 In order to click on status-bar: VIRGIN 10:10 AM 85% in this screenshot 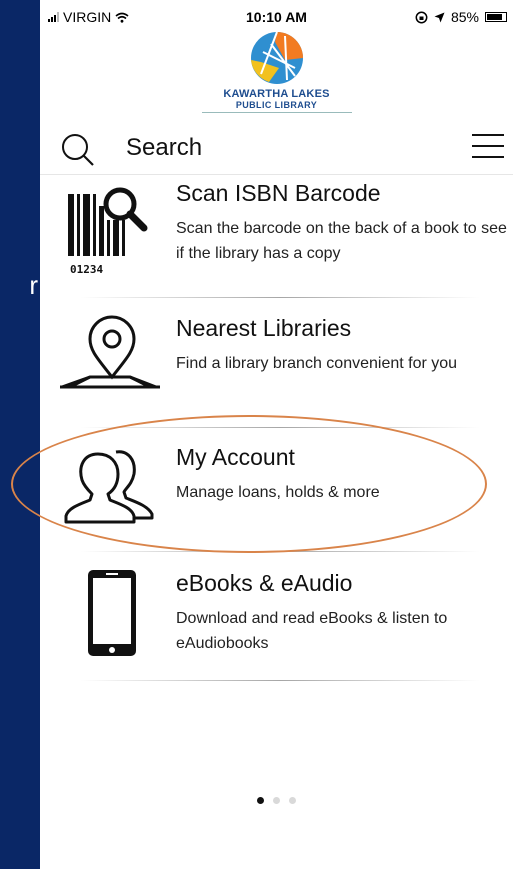, I will do `click(276, 15)`.